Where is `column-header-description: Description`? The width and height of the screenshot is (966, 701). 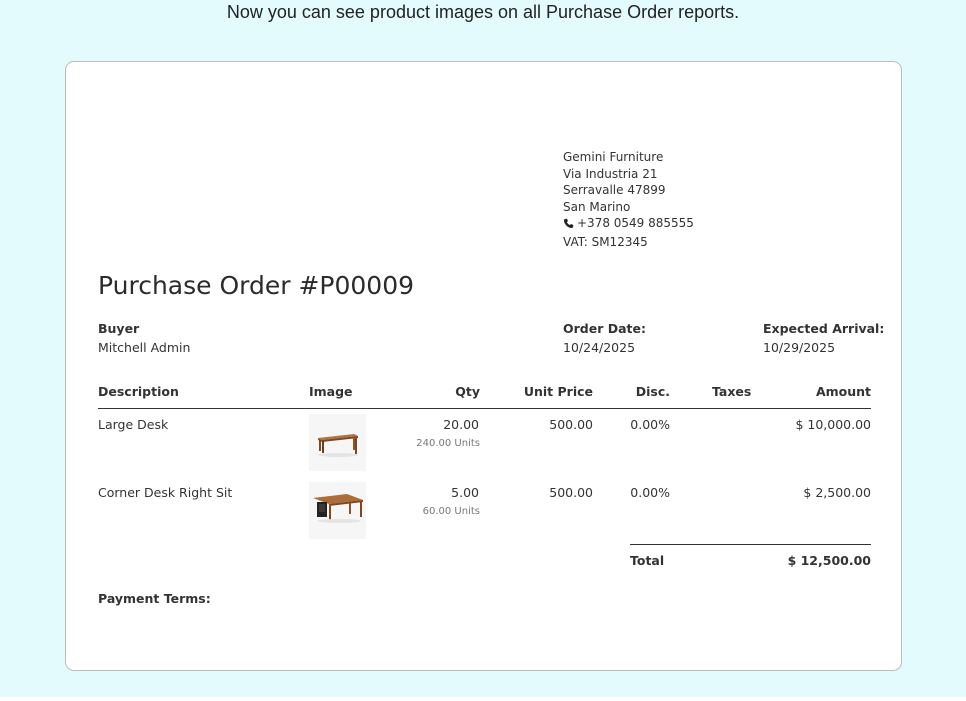 column-header-description: Description is located at coordinates (138, 391).